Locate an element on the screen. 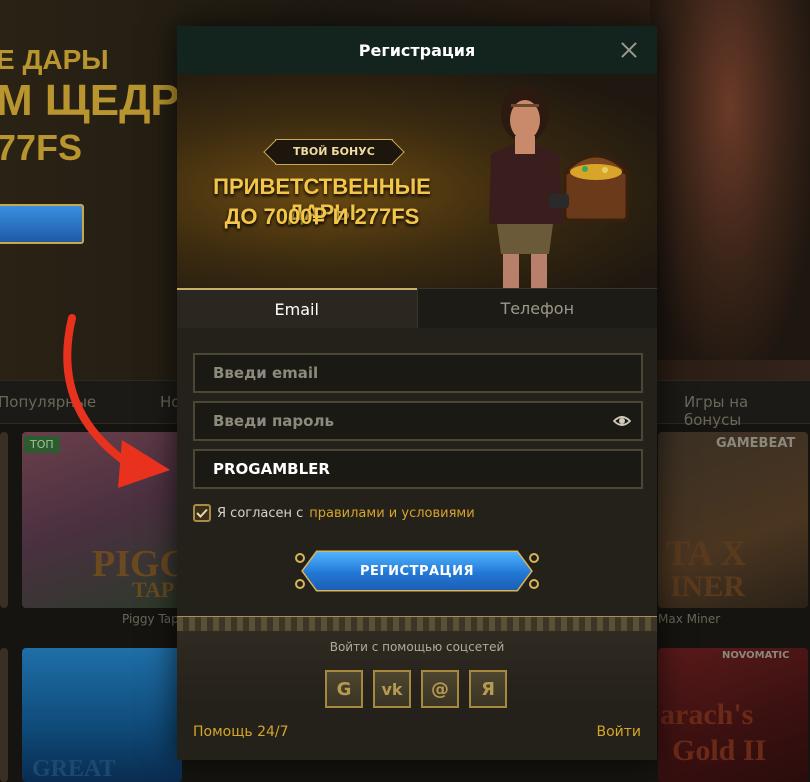 The width and height of the screenshot is (810, 782). terms-checkbox is located at coordinates (202, 513).